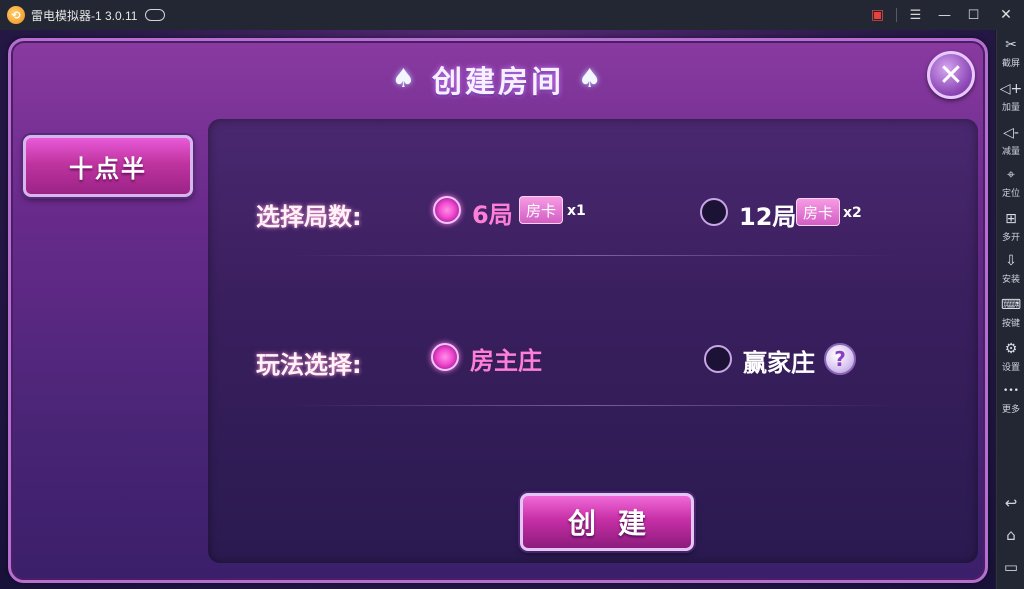 Image resolution: width=1024 pixels, height=589 pixels. What do you see at coordinates (915, 15) in the screenshot?
I see `menu-icon: ☰` at bounding box center [915, 15].